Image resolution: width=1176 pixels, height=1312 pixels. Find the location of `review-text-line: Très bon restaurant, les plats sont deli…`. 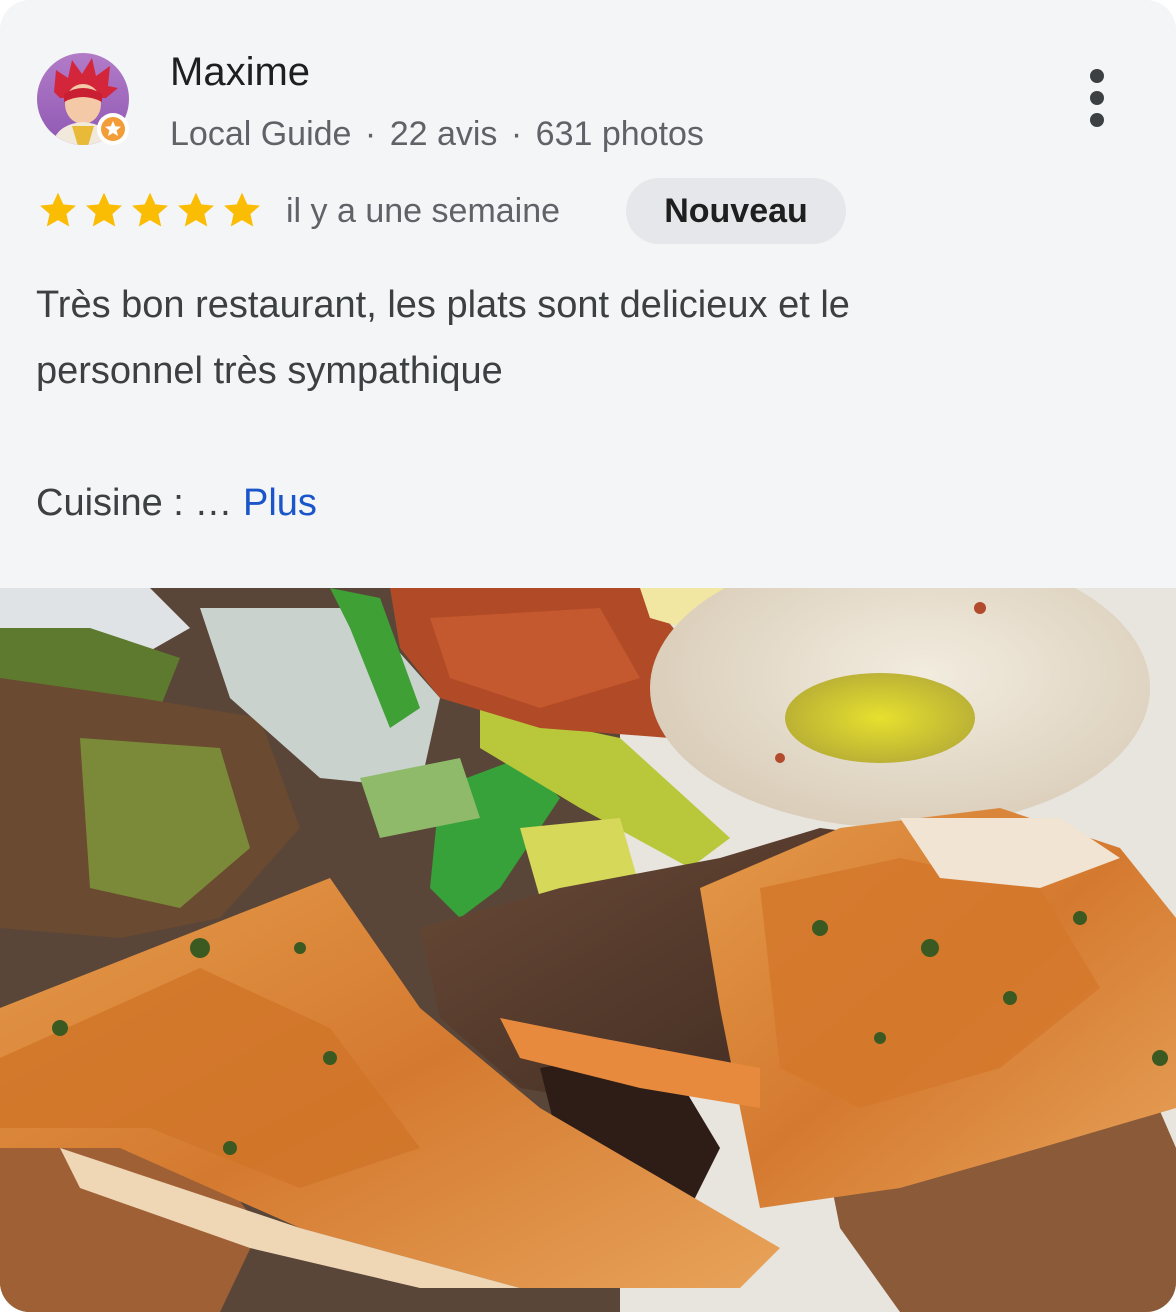

review-text-line: Très bon restaurant, les plats sont deli… is located at coordinates (443, 305).